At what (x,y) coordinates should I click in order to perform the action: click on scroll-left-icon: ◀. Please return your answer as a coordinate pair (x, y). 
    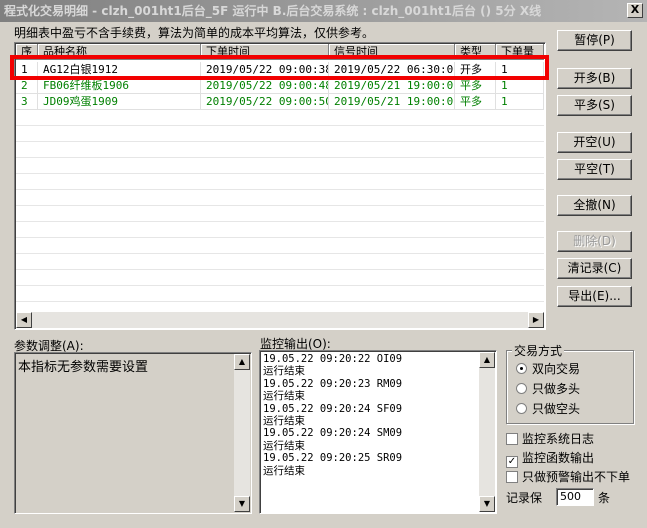
    Looking at the image, I should click on (24, 320).